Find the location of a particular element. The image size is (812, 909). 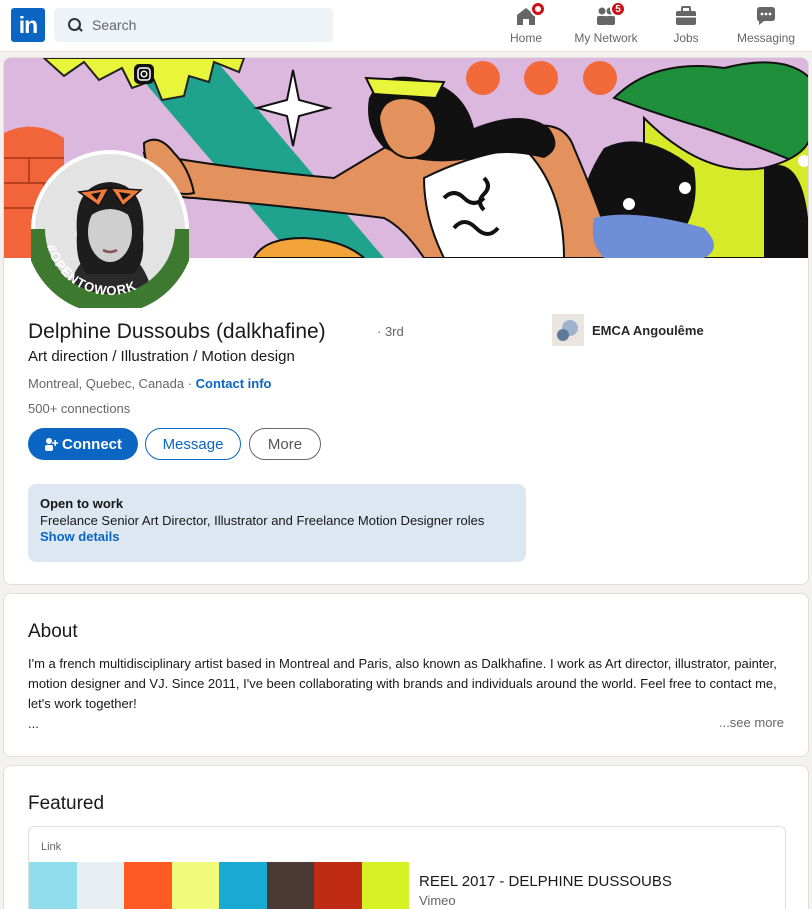

featured-link-item: Link REEL 2017 - DELPHINE DUSSOUBS Vimeo is located at coordinates (407, 867).